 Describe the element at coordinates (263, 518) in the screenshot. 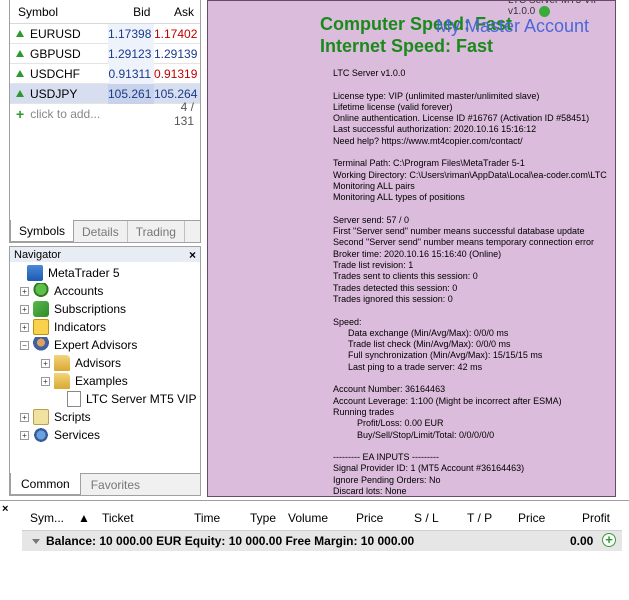

I see `column-type: Type` at that location.